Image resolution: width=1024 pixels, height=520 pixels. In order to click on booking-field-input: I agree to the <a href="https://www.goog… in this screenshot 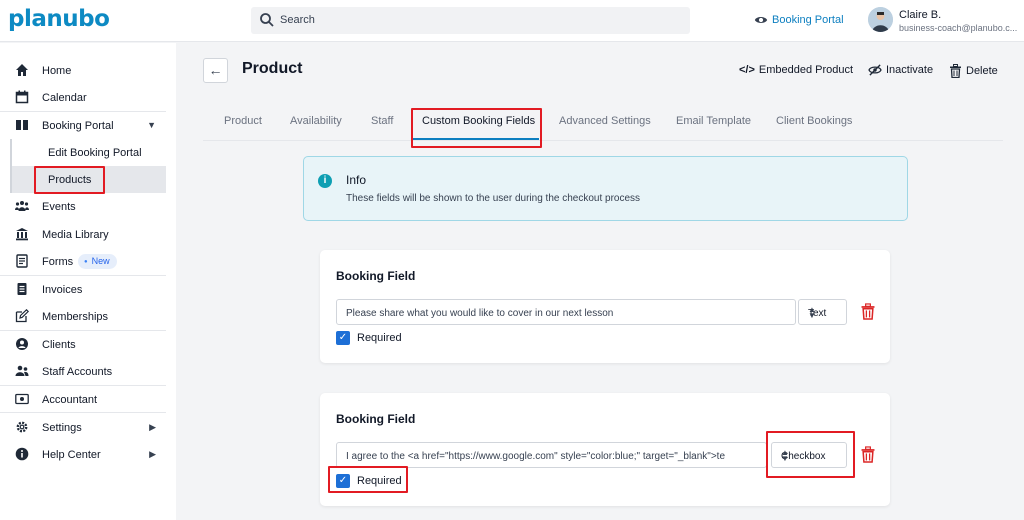, I will do `click(551, 455)`.